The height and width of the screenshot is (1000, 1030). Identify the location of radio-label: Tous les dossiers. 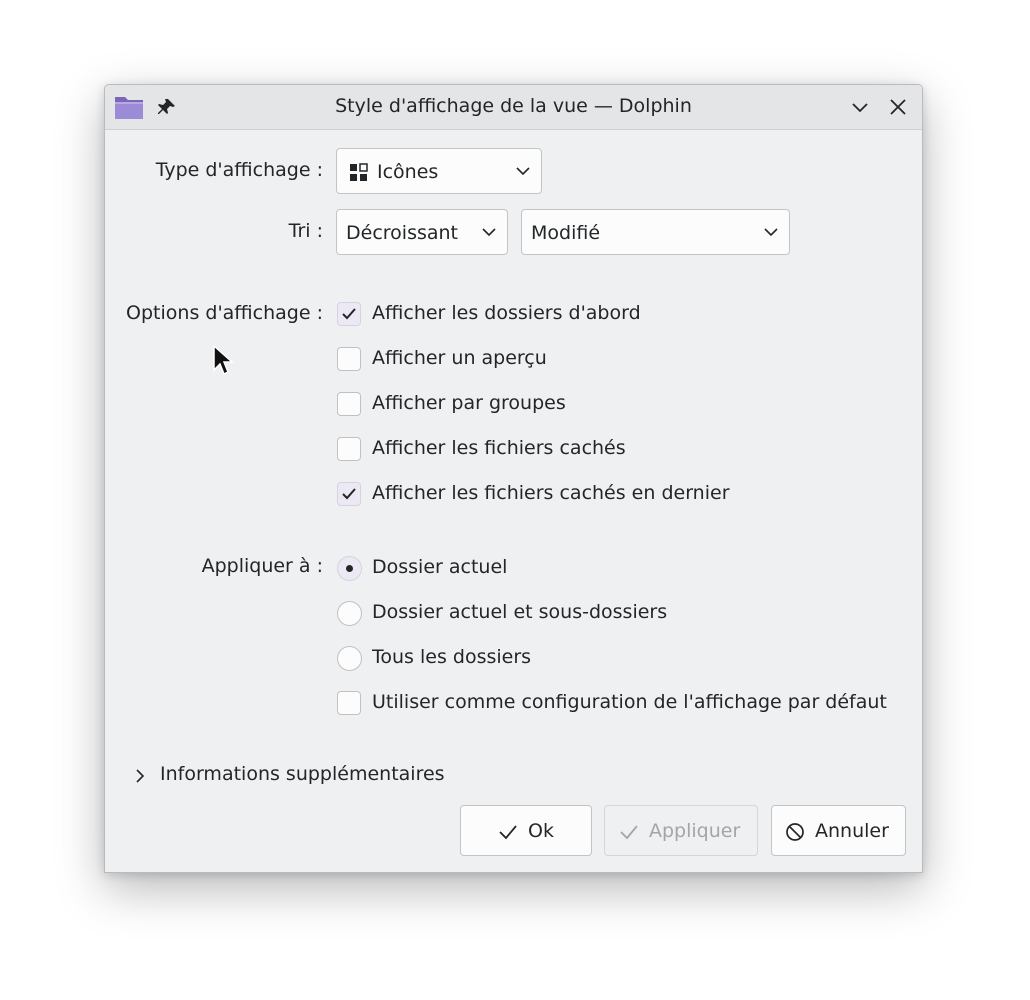
(452, 657).